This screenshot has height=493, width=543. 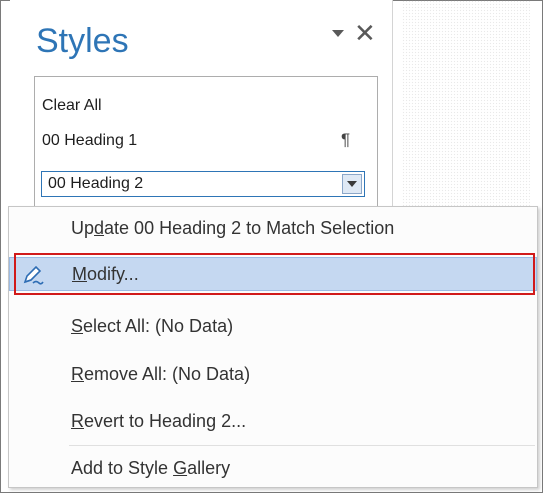 What do you see at coordinates (203, 184) in the screenshot?
I see `style-item-heading-2: 00 Heading 2` at bounding box center [203, 184].